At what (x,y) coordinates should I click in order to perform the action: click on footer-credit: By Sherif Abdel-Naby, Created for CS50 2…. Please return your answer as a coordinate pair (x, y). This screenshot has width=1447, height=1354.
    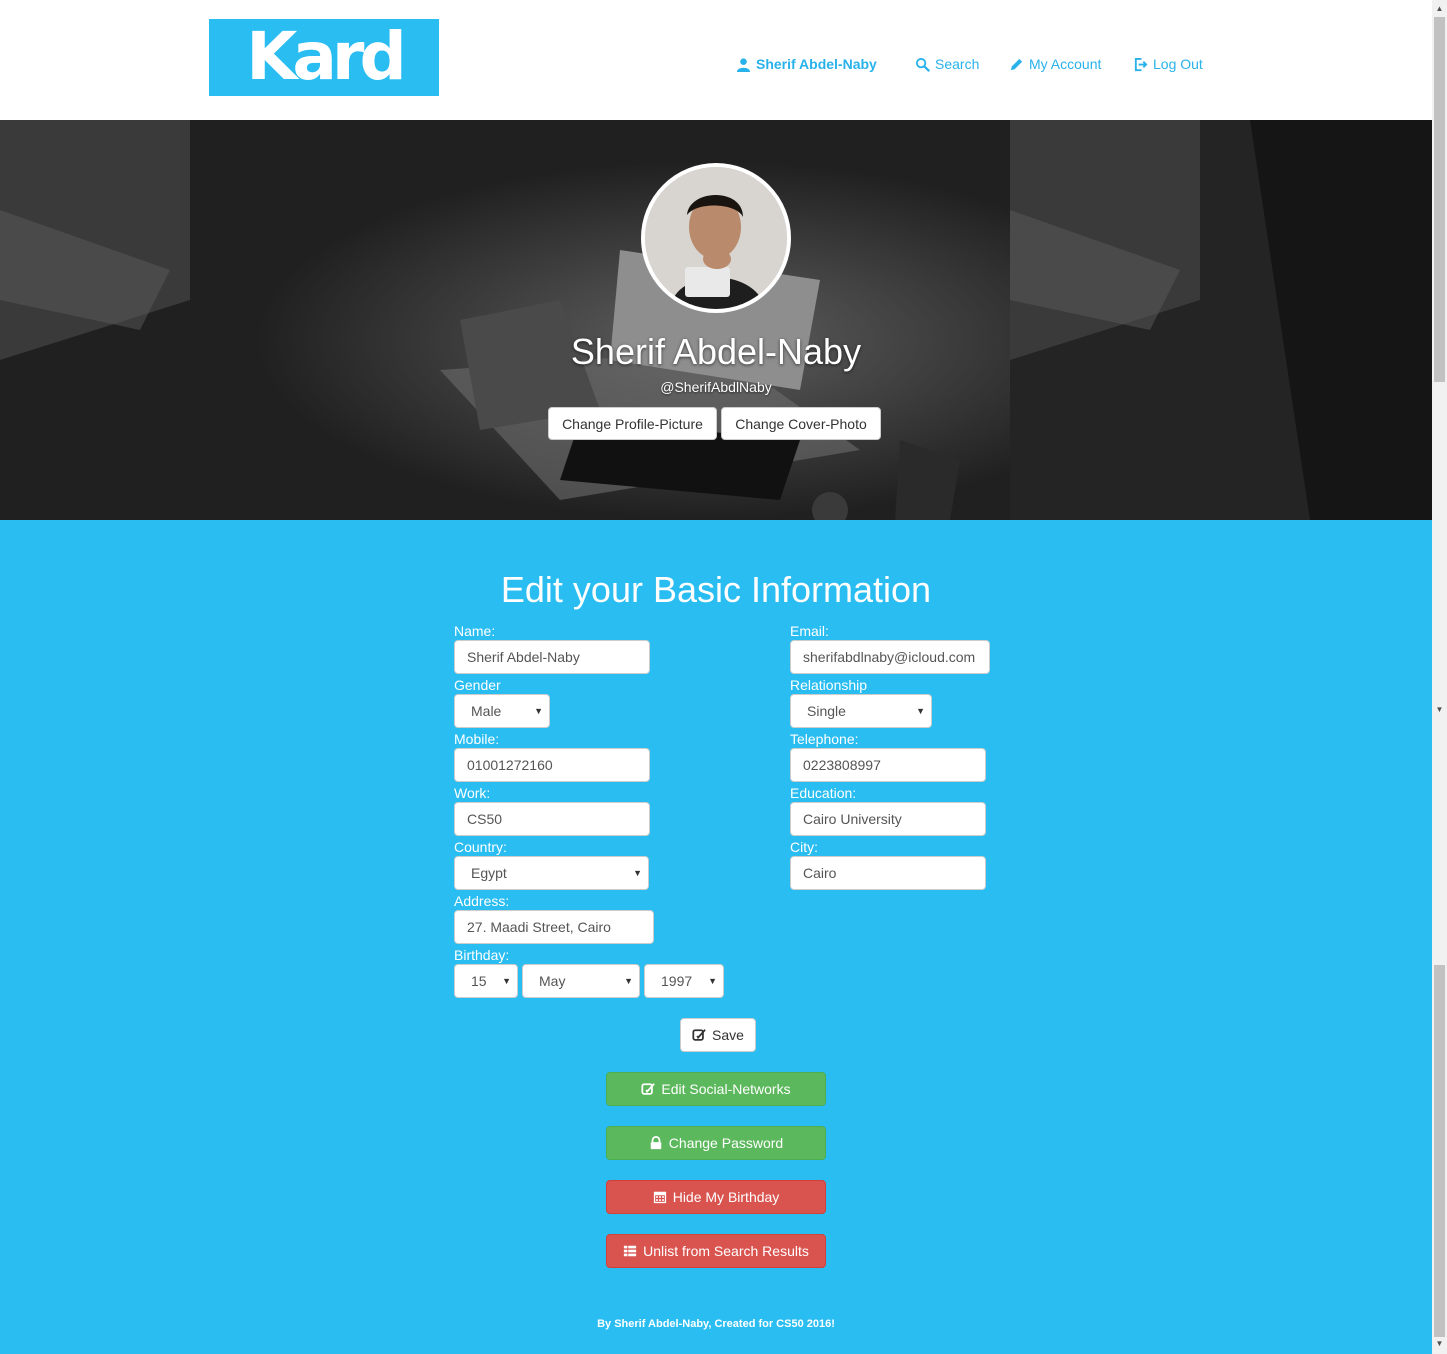
    Looking at the image, I should click on (716, 1324).